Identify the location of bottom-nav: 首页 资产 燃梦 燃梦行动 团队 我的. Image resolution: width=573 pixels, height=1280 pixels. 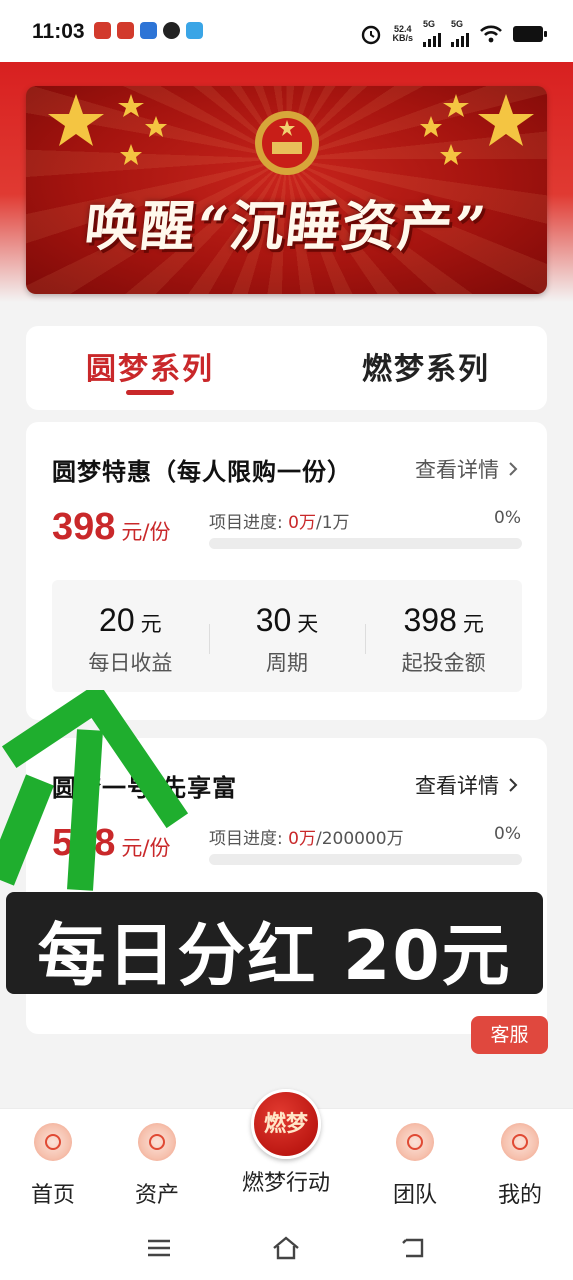
(286, 1154).